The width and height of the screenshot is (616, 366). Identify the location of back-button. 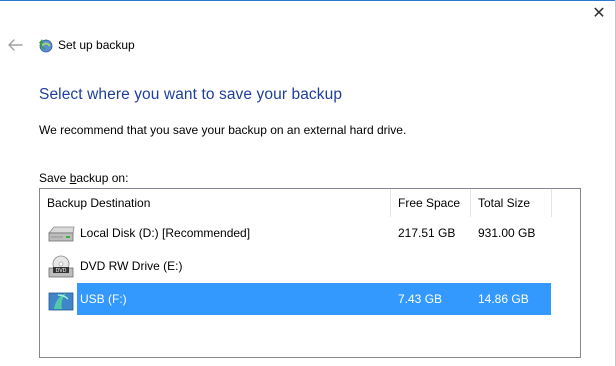
(15, 45).